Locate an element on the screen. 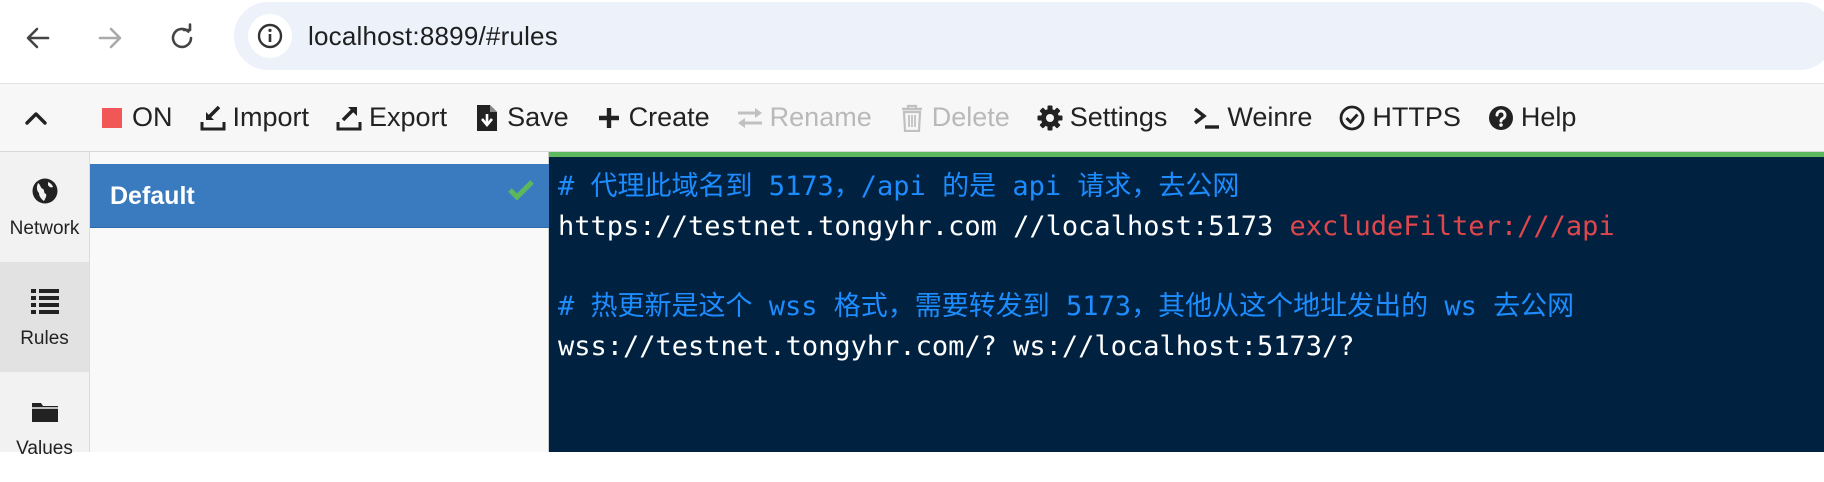  import-icon is located at coordinates (213, 118).